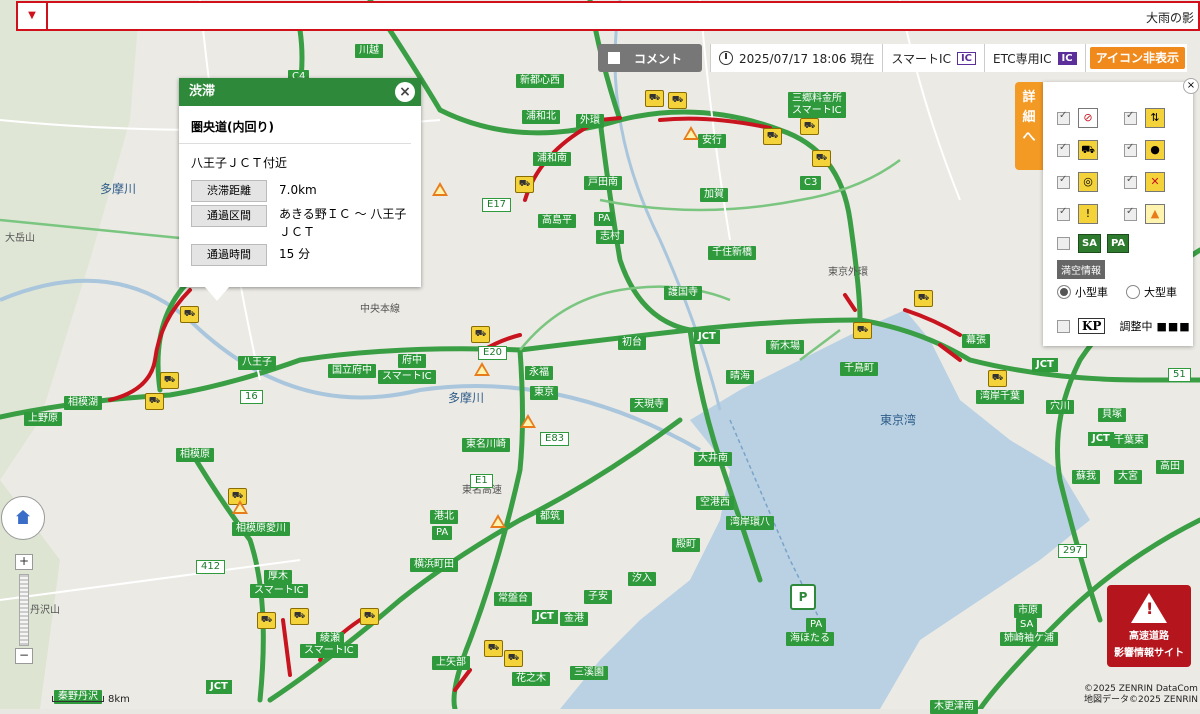  I want to click on ic-label: 安行, so click(712, 141).